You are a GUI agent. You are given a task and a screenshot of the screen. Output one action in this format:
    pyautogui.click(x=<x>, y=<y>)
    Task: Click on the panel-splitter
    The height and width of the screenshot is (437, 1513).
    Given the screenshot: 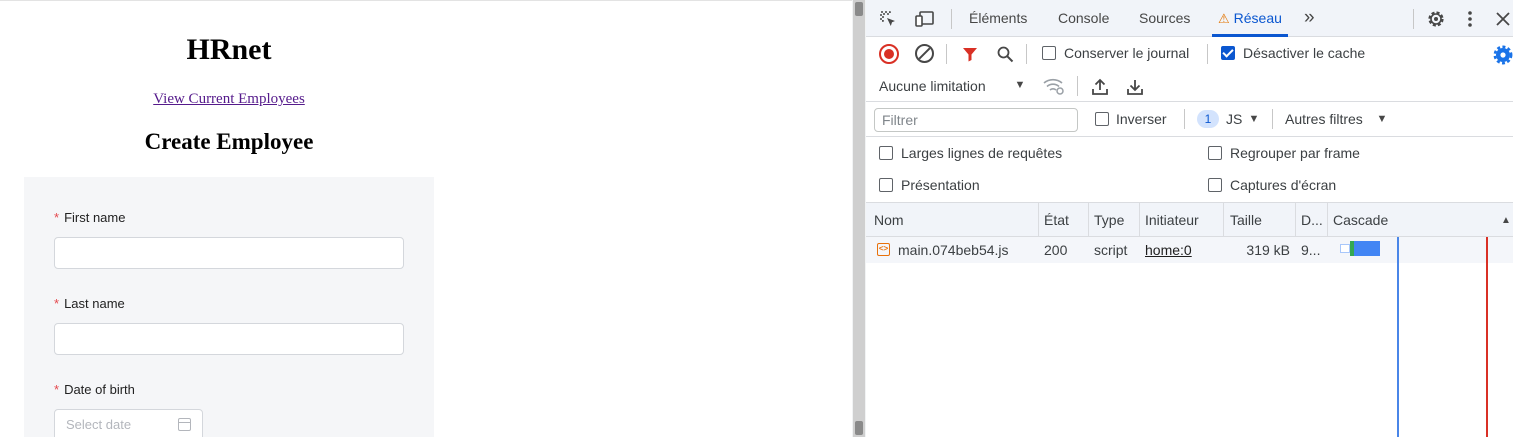 What is the action you would take?
    pyautogui.click(x=859, y=218)
    